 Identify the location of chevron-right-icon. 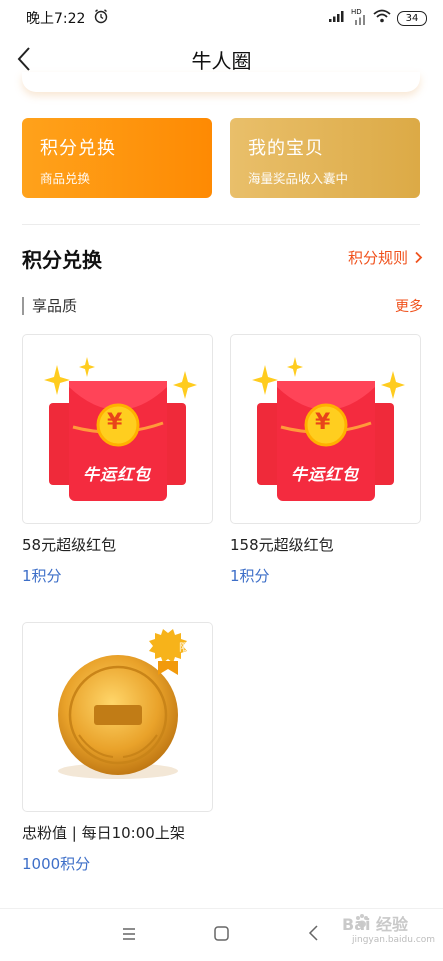
(419, 257).